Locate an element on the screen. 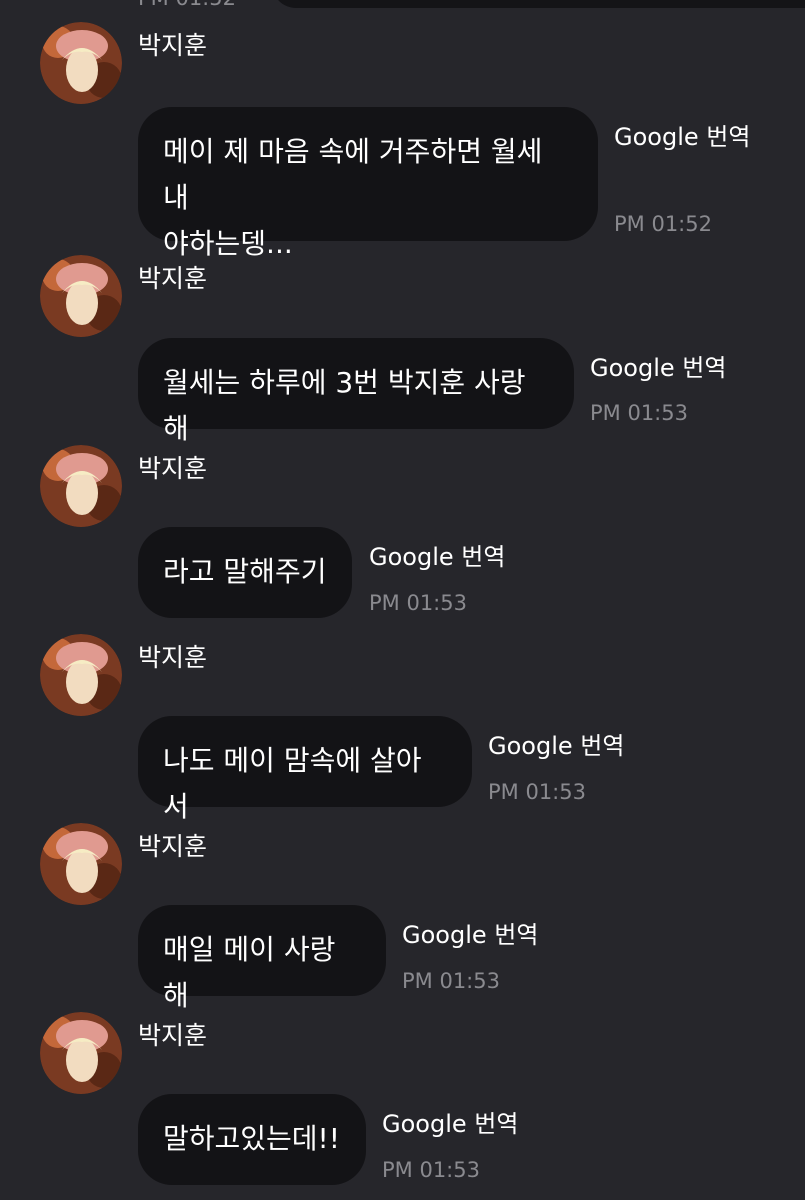 This screenshot has height=1200, width=805. message-text: 나도 메이 맘속에 살아서 is located at coordinates (292, 783).